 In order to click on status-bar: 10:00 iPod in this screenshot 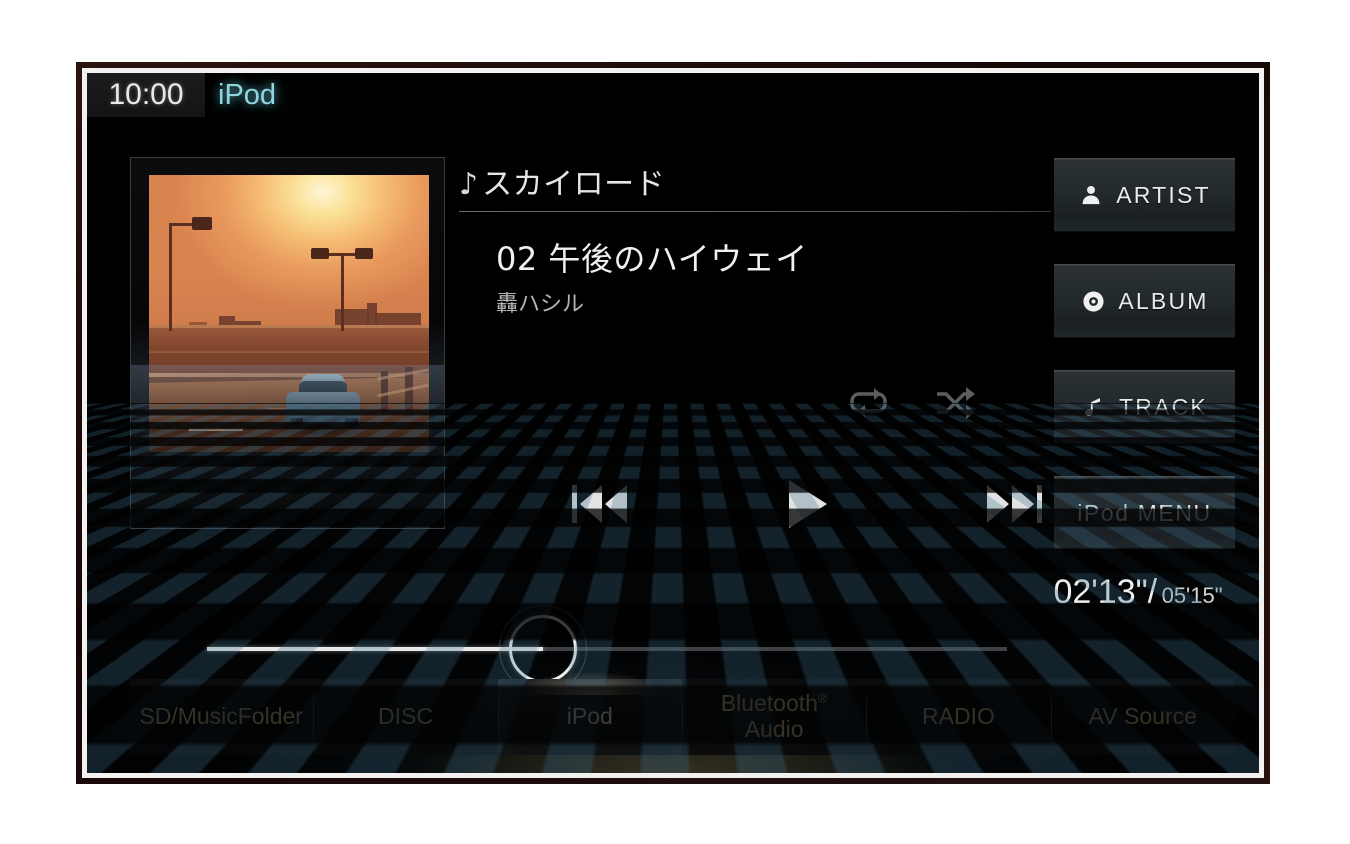, I will do `click(673, 96)`.